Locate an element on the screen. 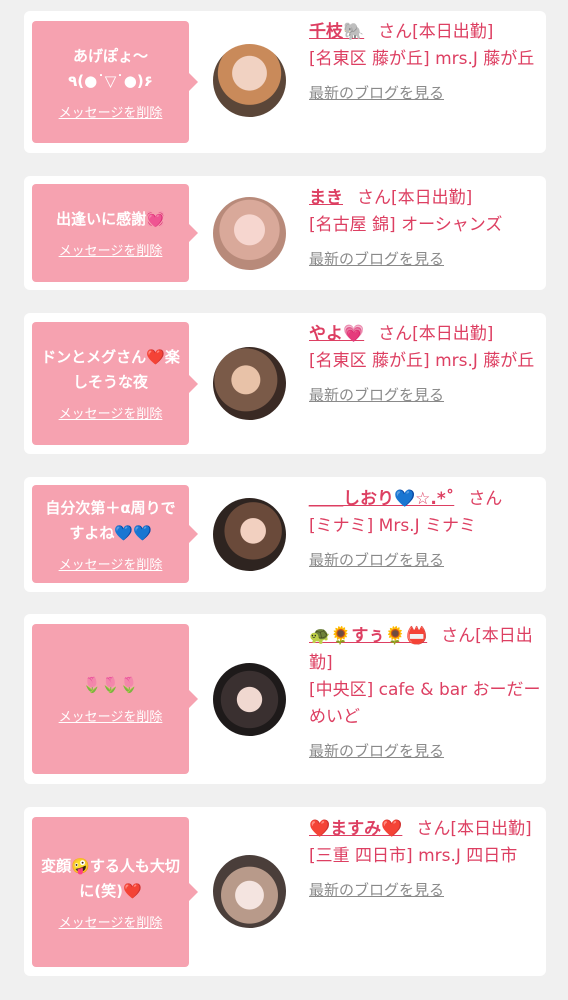 This screenshot has height=1000, width=568. name-line: 千枝🐘 さん[本日出勤] is located at coordinates (425, 32).